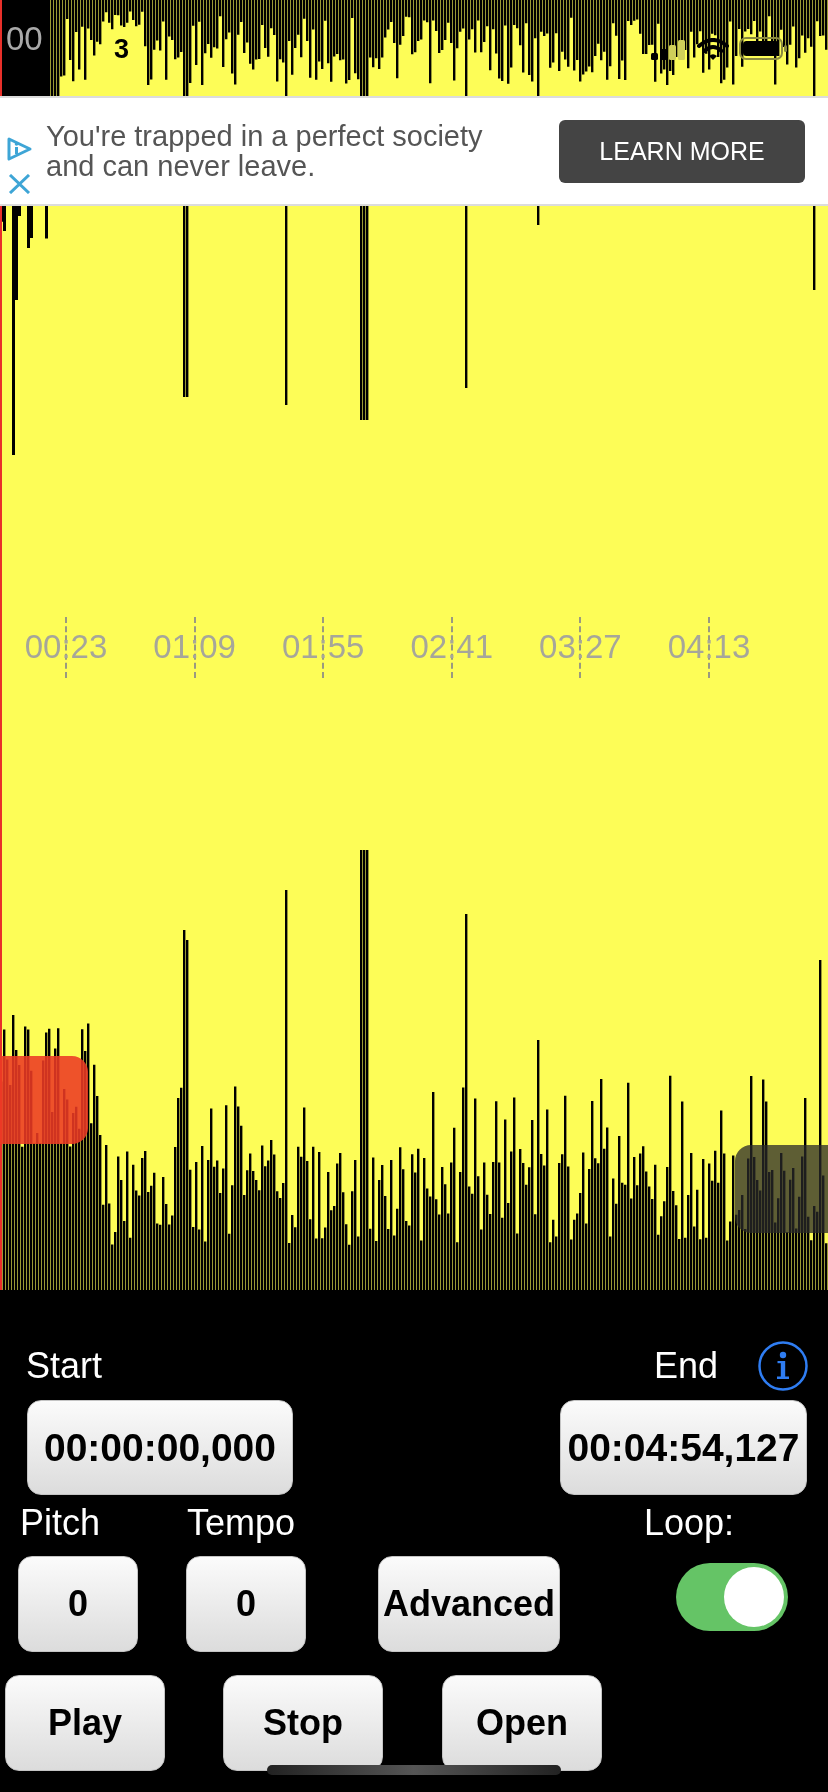 This screenshot has height=1792, width=828. Describe the element at coordinates (19, 184) in the screenshot. I see `close-icon` at that location.